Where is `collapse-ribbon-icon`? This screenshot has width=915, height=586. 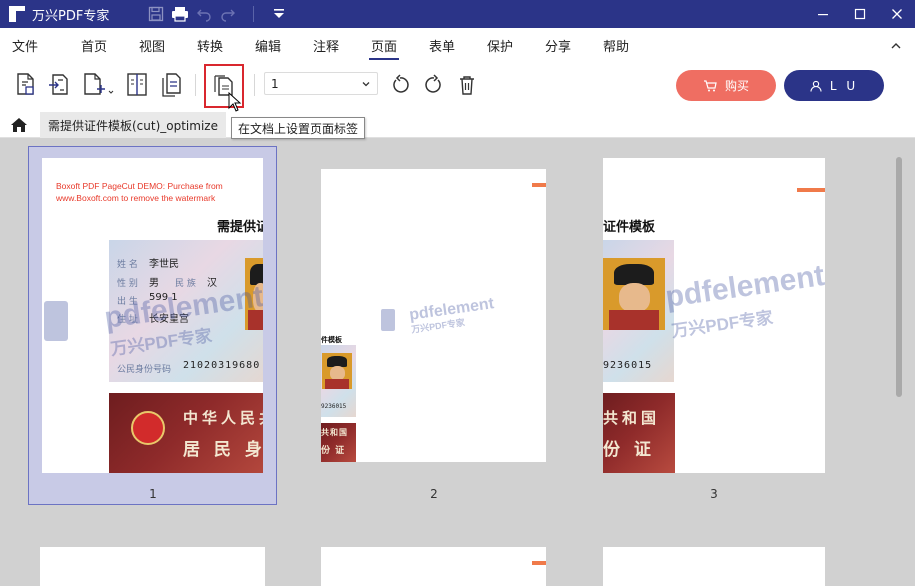 collapse-ribbon-icon is located at coordinates (896, 45).